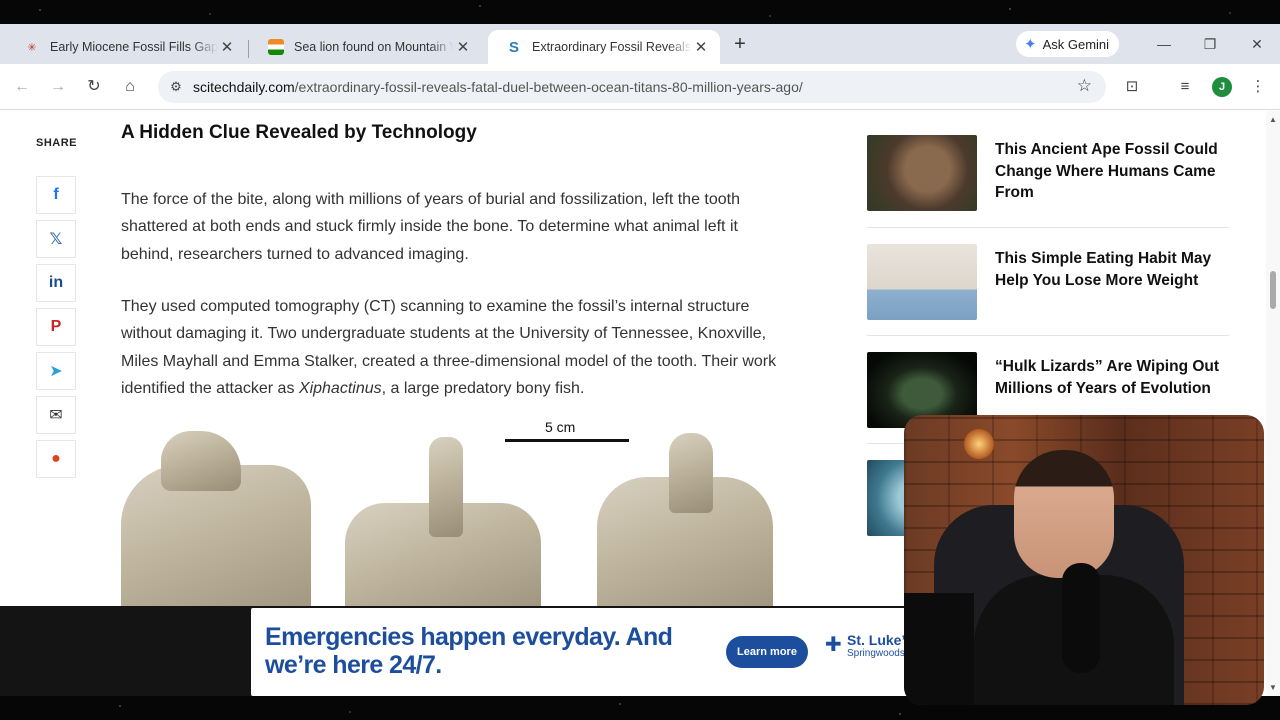 Image resolution: width=1280 pixels, height=720 pixels. Describe the element at coordinates (1273, 687) in the screenshot. I see `scroll-down-arrow-icon: ▼` at that location.